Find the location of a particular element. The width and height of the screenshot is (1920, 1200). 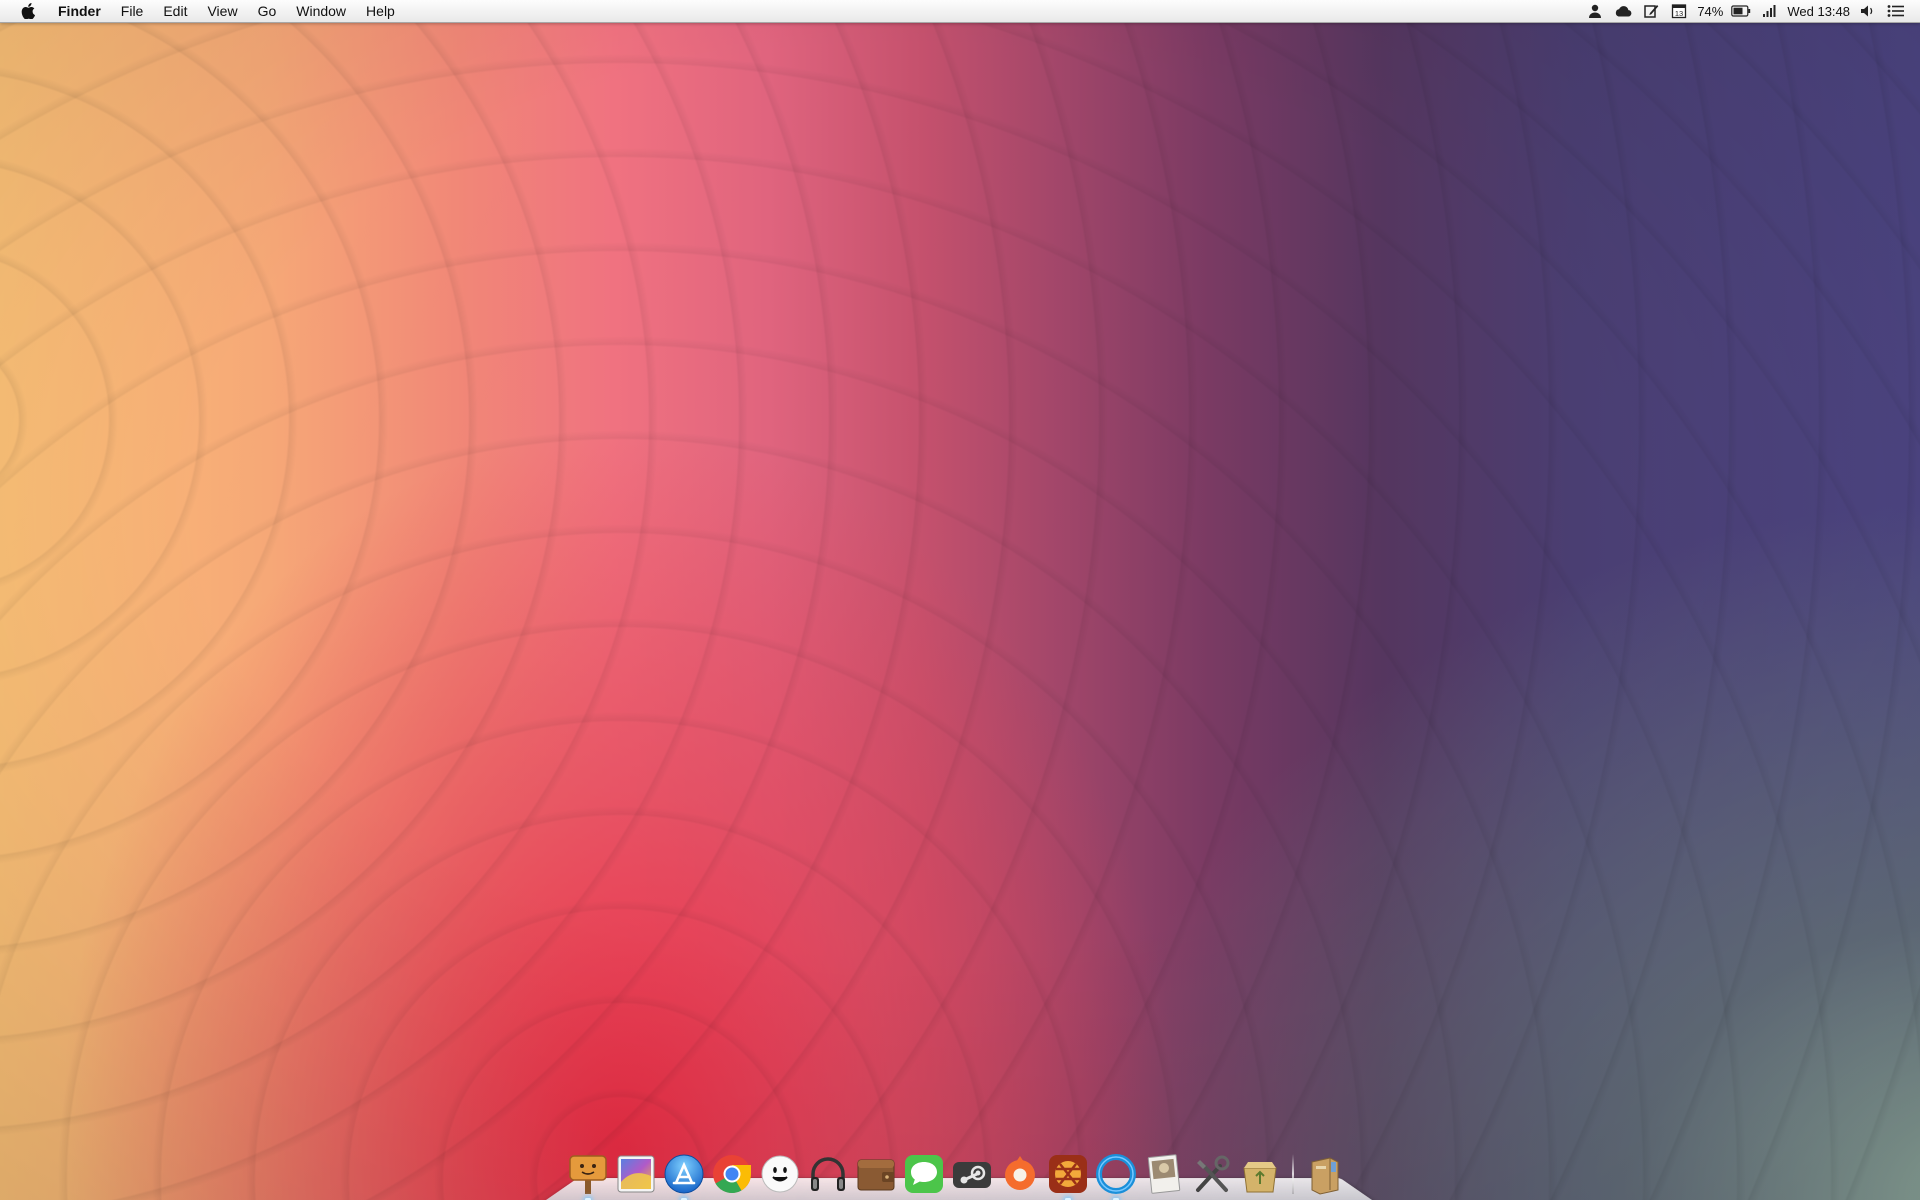

blue-ring-icon is located at coordinates (1116, 1174).